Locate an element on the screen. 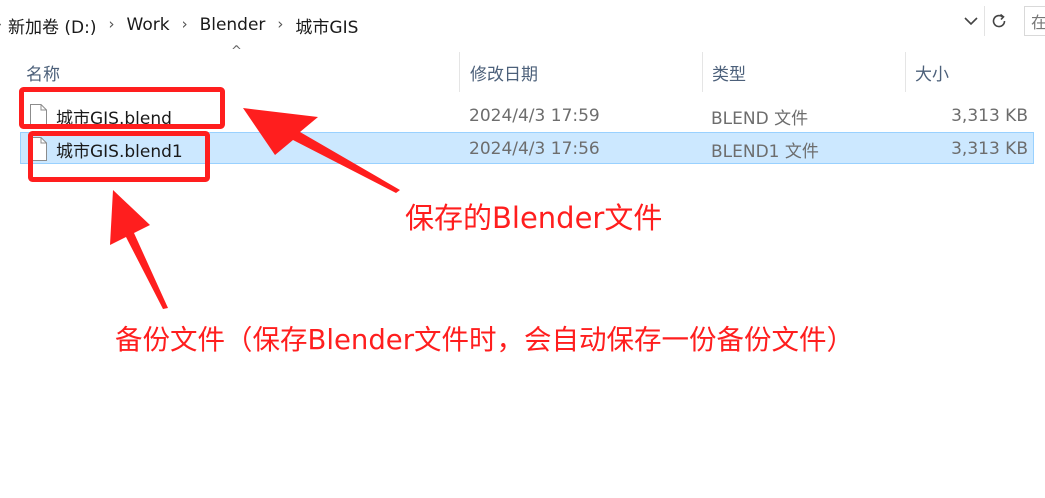 The height and width of the screenshot is (498, 1045). column-header-date-label: 修改日期 is located at coordinates (504, 74).